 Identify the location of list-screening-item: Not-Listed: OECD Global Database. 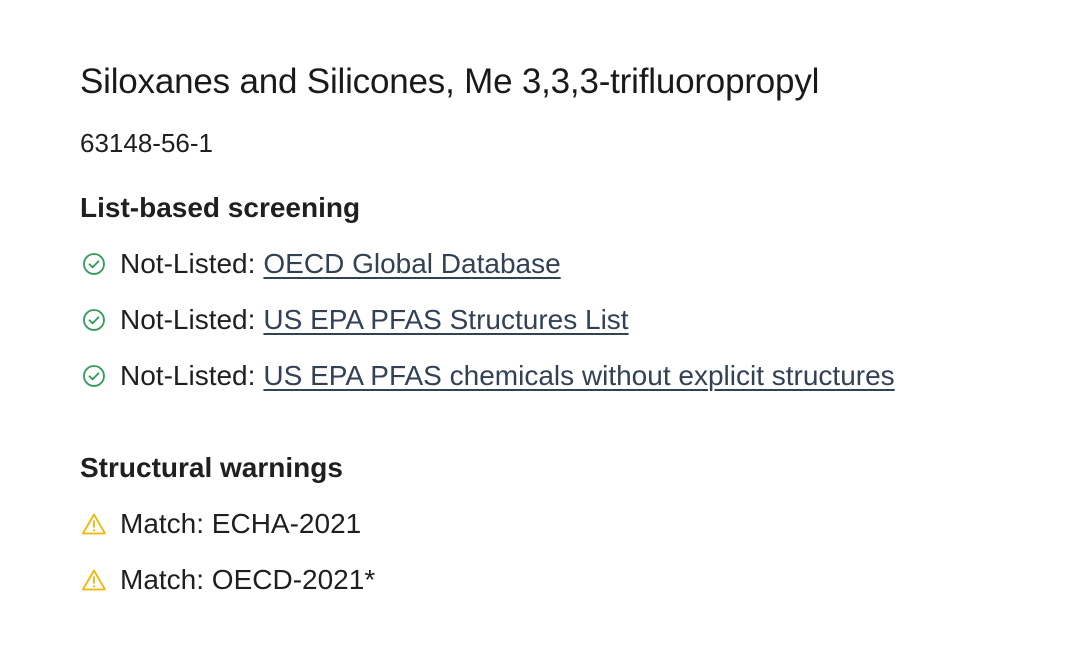
(570, 264).